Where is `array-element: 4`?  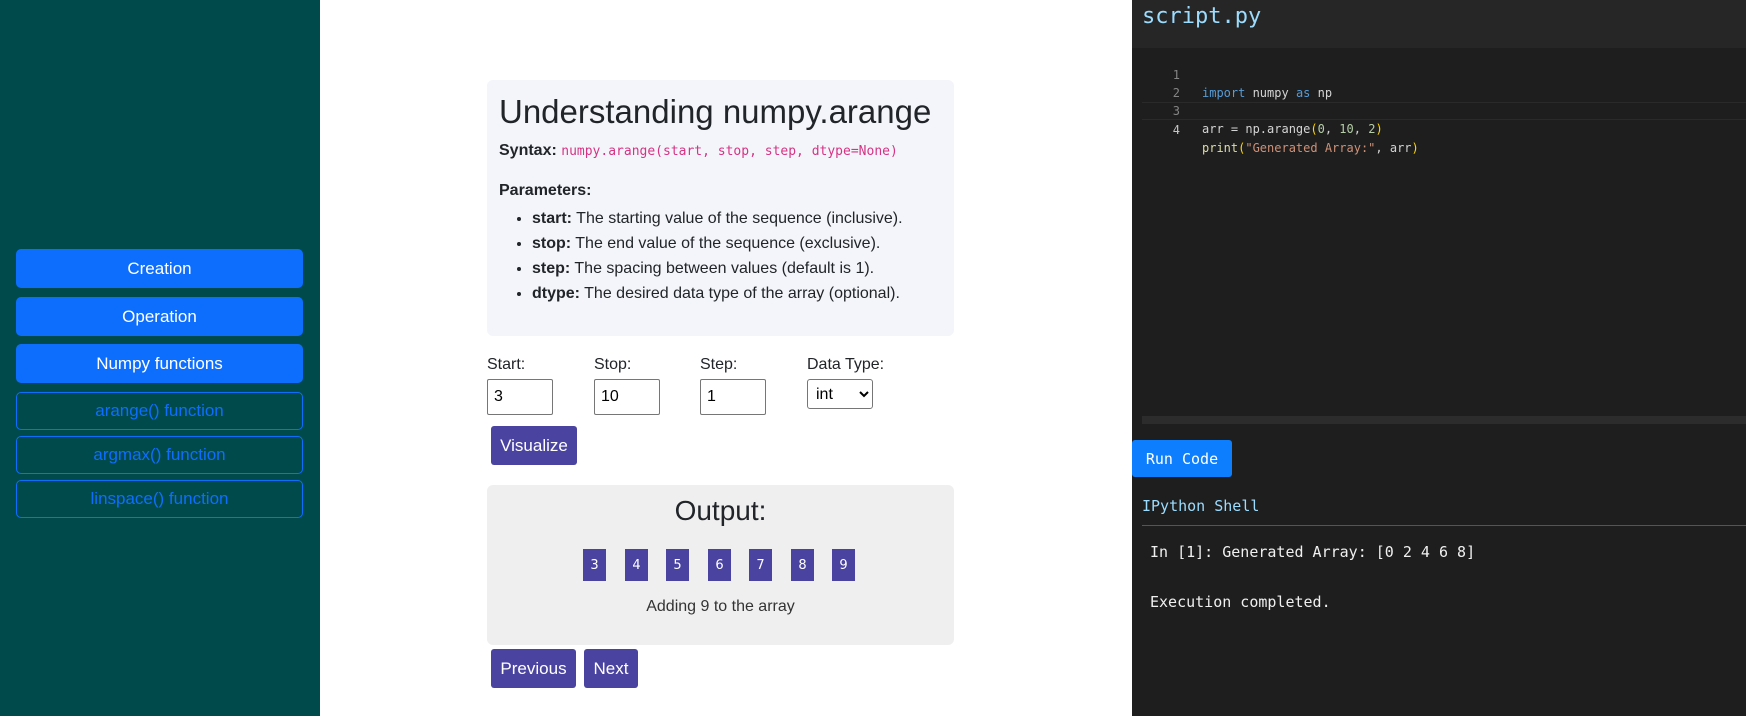 array-element: 4 is located at coordinates (636, 565).